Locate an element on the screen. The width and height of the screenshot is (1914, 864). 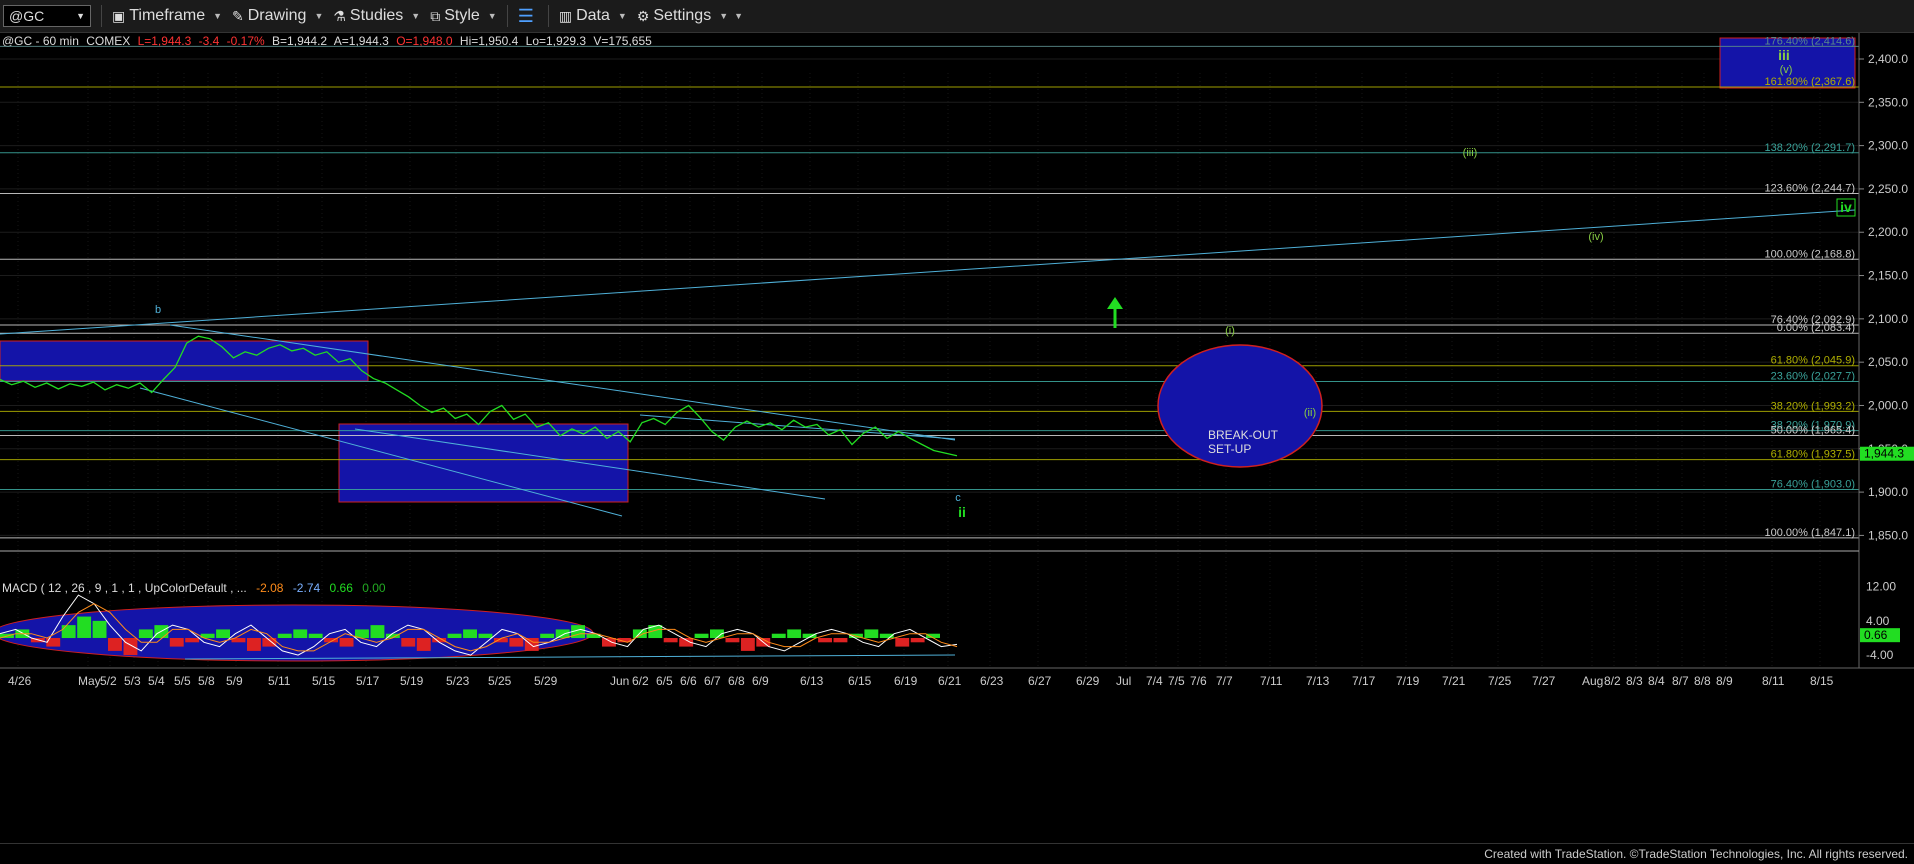
date-tick-label: 5/19 is located at coordinates (412, 681).